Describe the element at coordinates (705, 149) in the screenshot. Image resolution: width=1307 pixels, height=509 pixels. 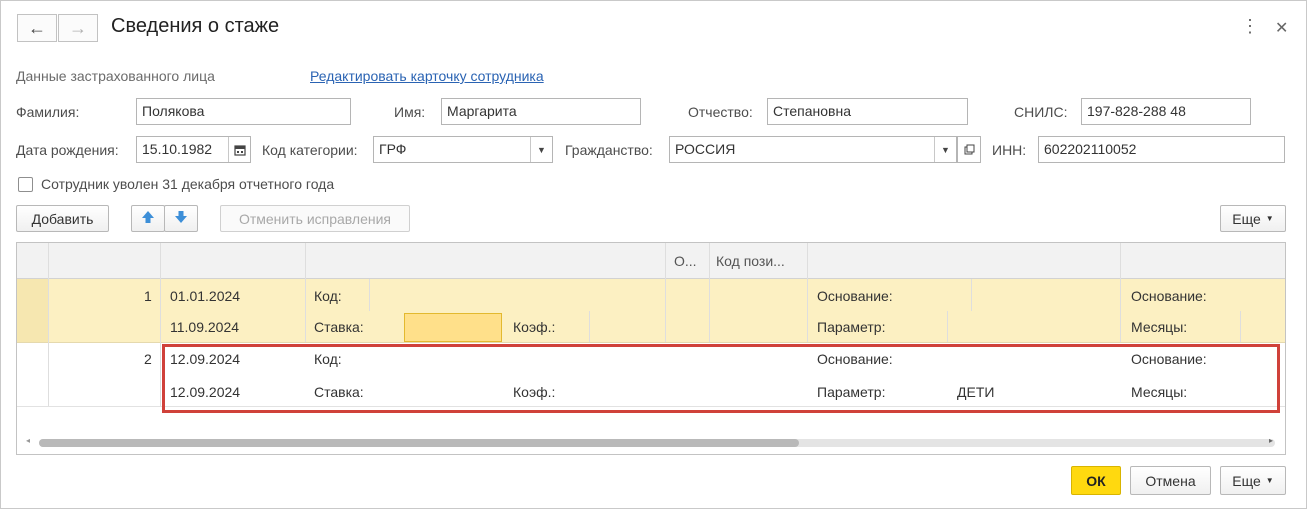
I see `citizenship-value: РОССИЯ` at that location.